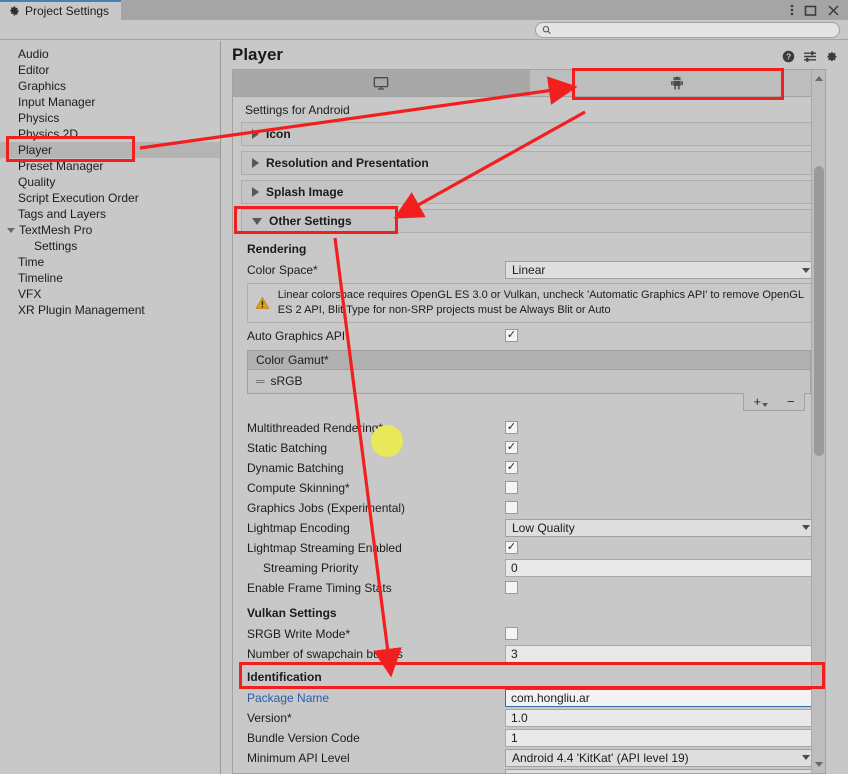  What do you see at coordinates (511, 488) in the screenshot?
I see `compute-skinning-checkbox` at bounding box center [511, 488].